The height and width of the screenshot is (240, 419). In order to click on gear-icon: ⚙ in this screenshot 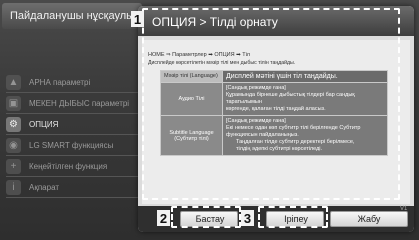, I will do `click(13, 124)`.